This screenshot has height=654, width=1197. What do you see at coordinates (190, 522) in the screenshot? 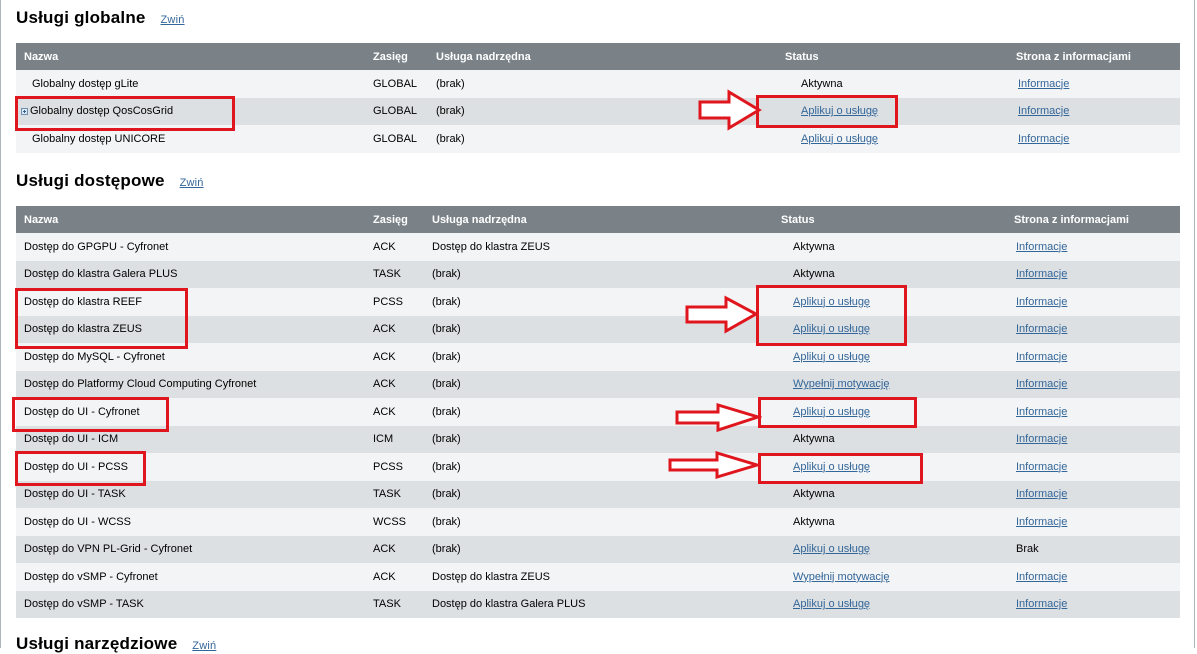
I see `table-cell: Dostęp do UI - WCSS` at bounding box center [190, 522].